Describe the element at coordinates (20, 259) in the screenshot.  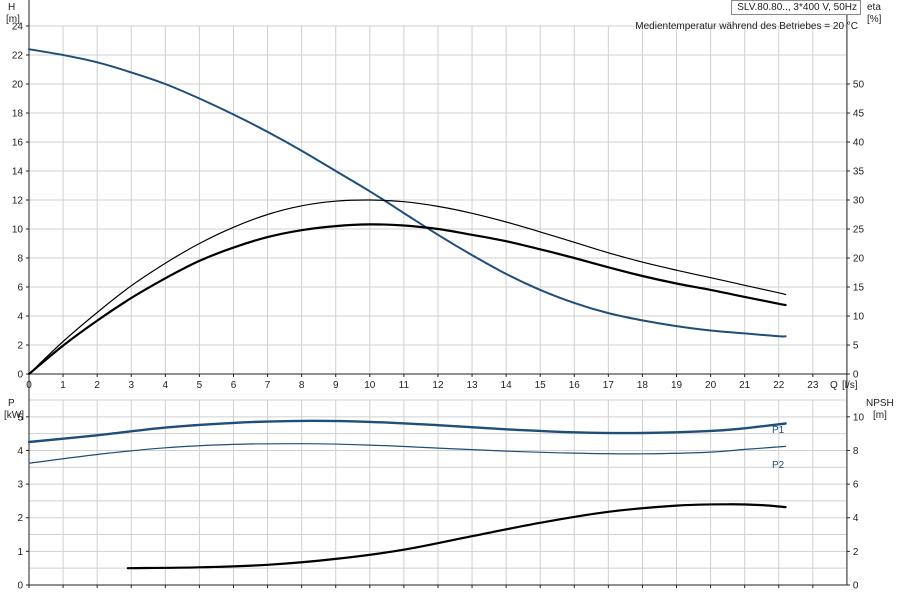
I see `left-tick-label: 8` at that location.